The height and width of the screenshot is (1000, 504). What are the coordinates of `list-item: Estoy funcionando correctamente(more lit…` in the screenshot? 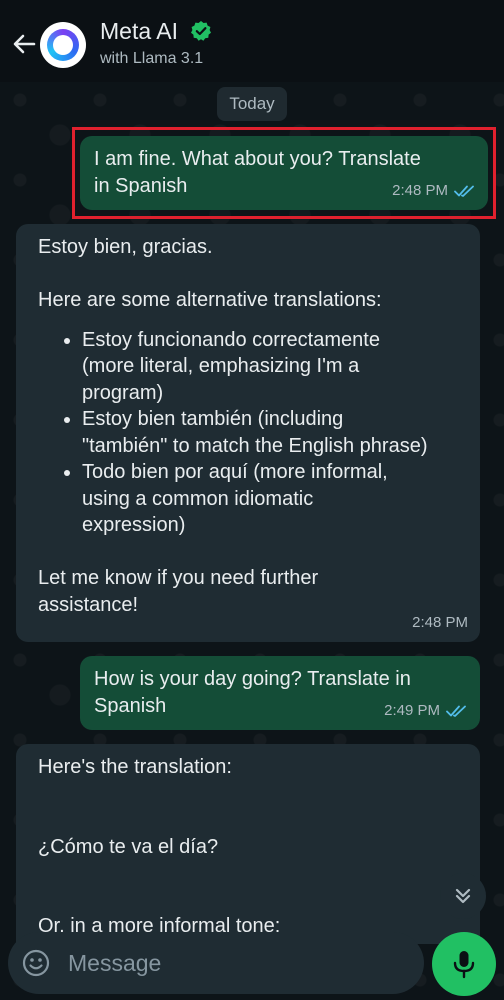 It's located at (270, 367).